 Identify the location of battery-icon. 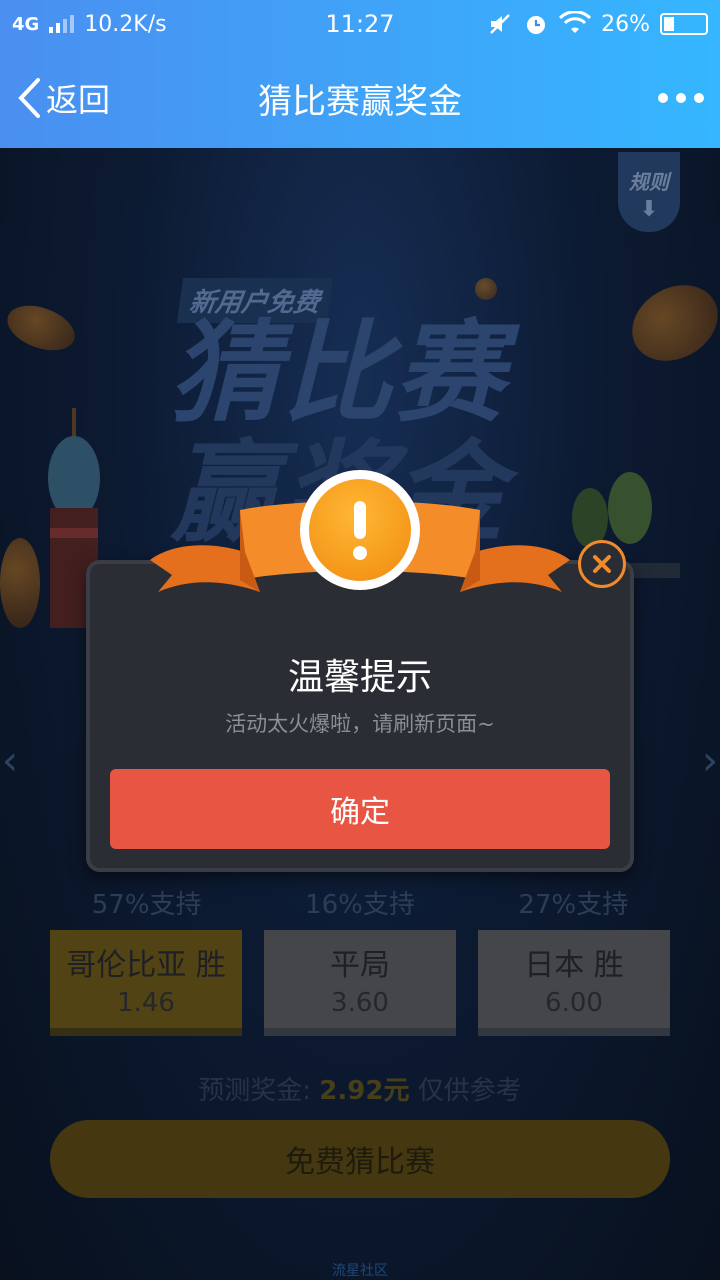
(684, 24).